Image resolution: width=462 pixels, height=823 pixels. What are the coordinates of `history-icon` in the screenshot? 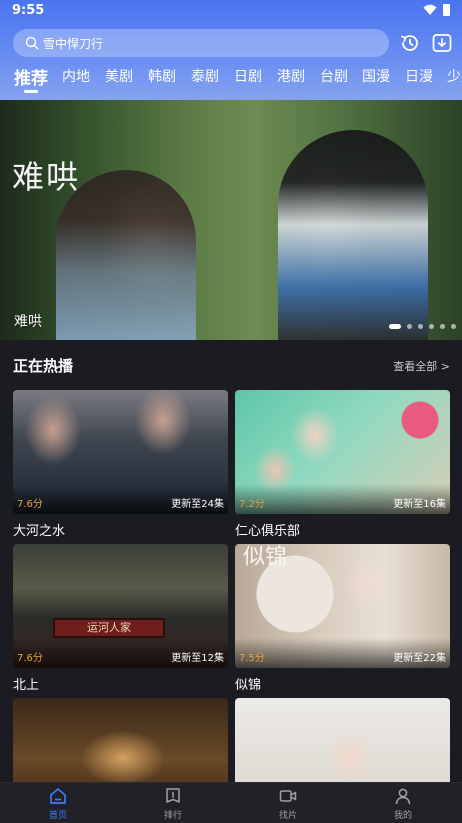 It's located at (410, 43).